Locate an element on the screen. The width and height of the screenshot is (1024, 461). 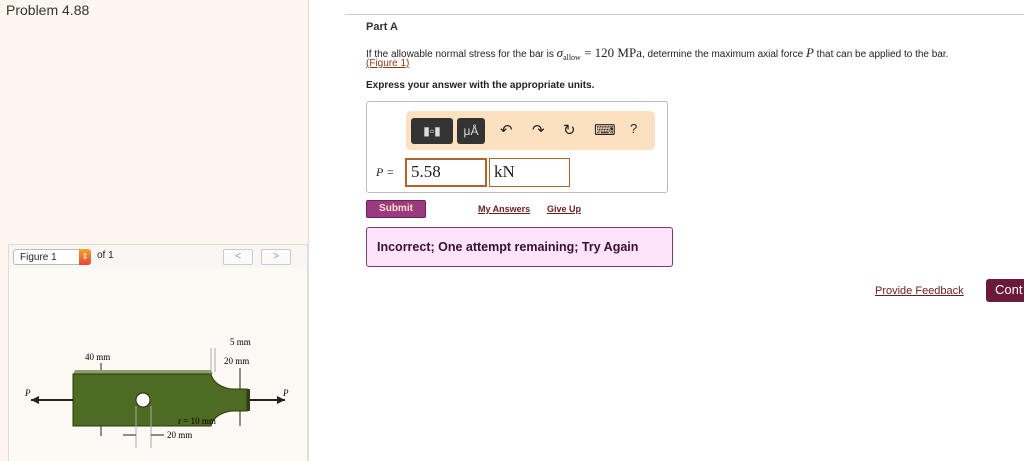
divider is located at coordinates (684, 14).